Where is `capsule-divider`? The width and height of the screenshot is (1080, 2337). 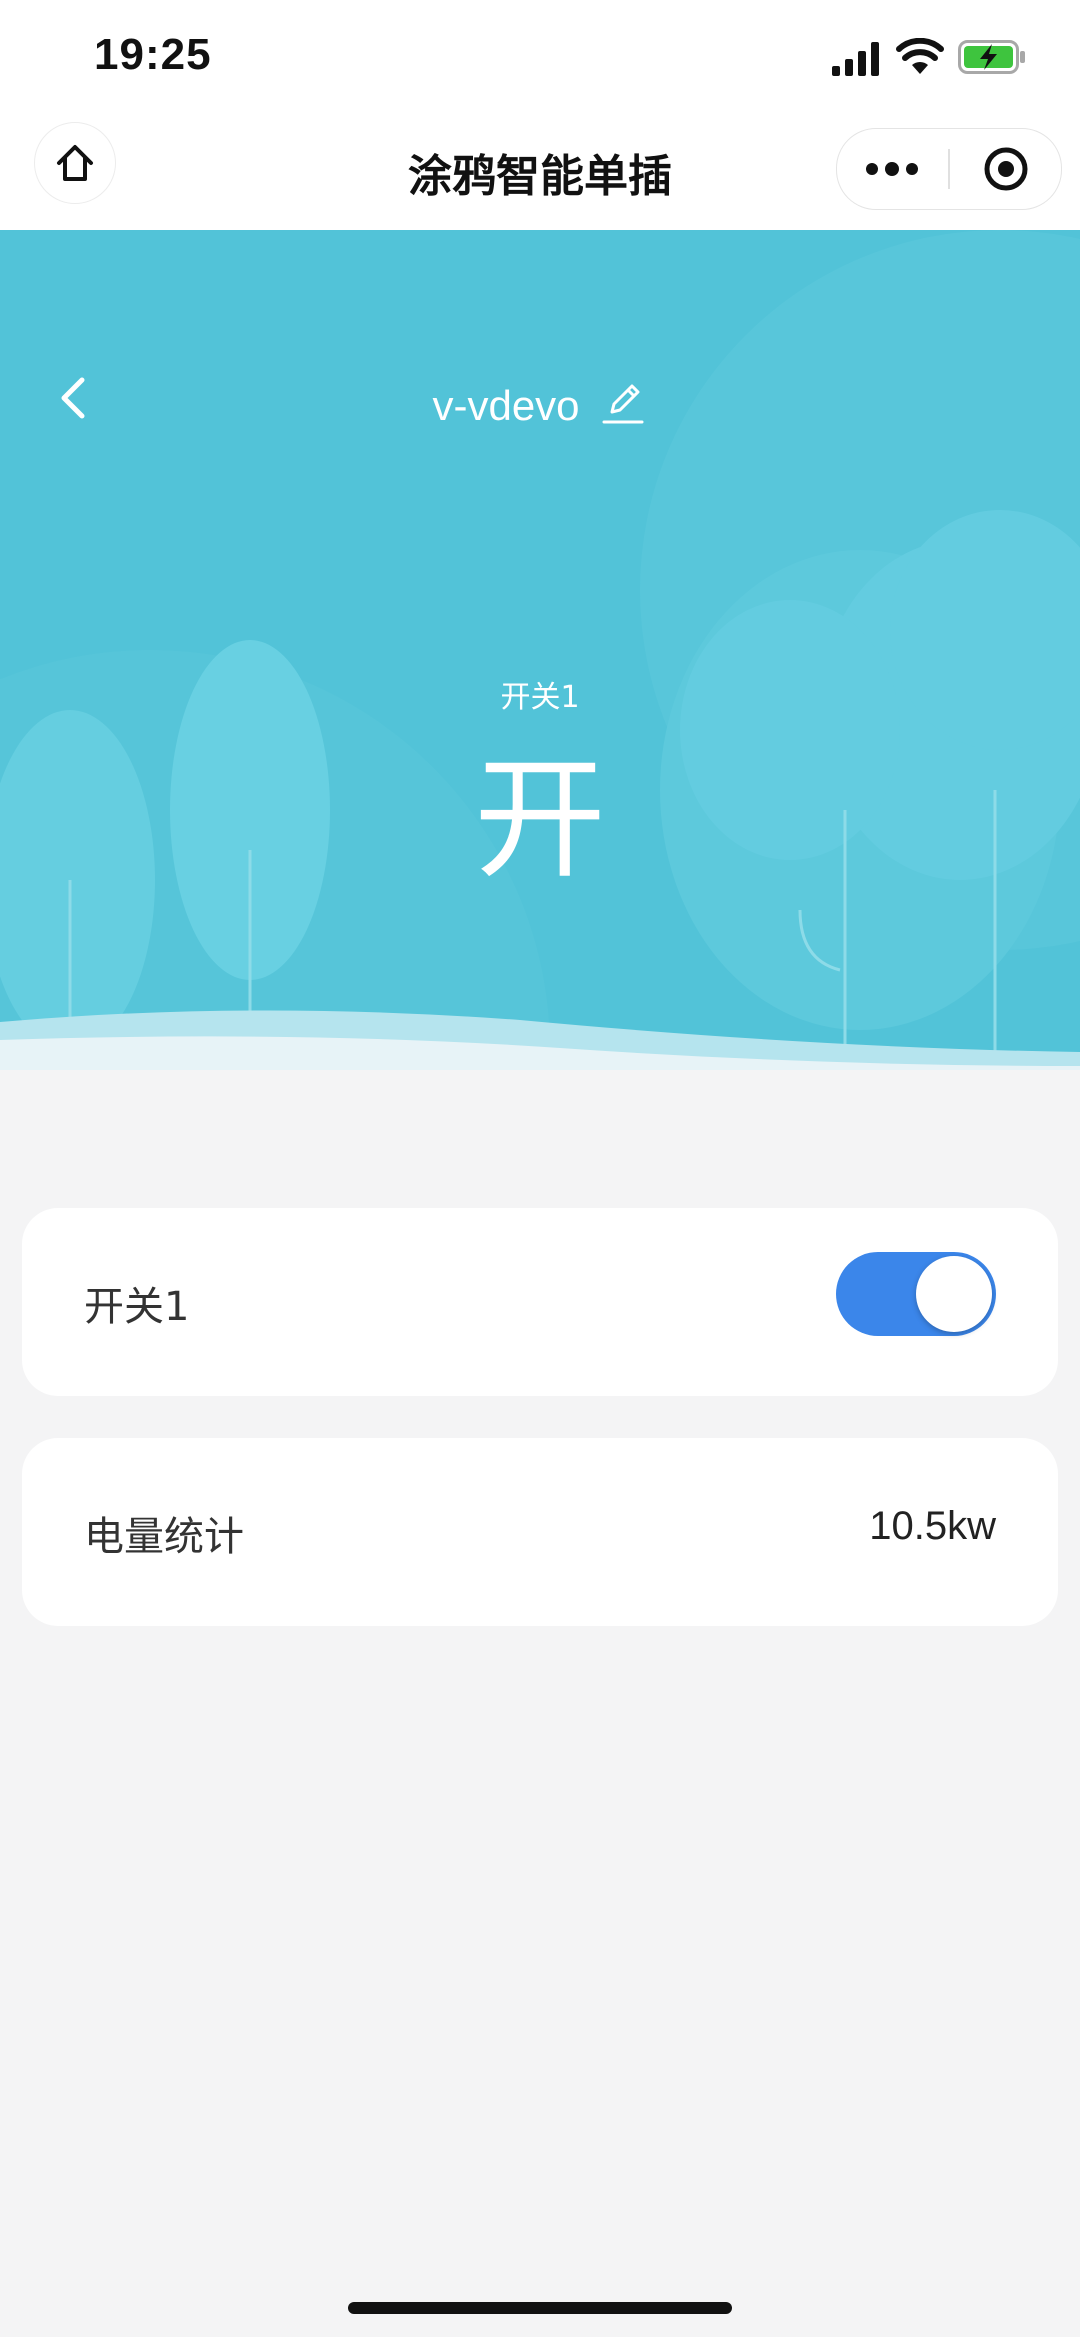 capsule-divider is located at coordinates (949, 169).